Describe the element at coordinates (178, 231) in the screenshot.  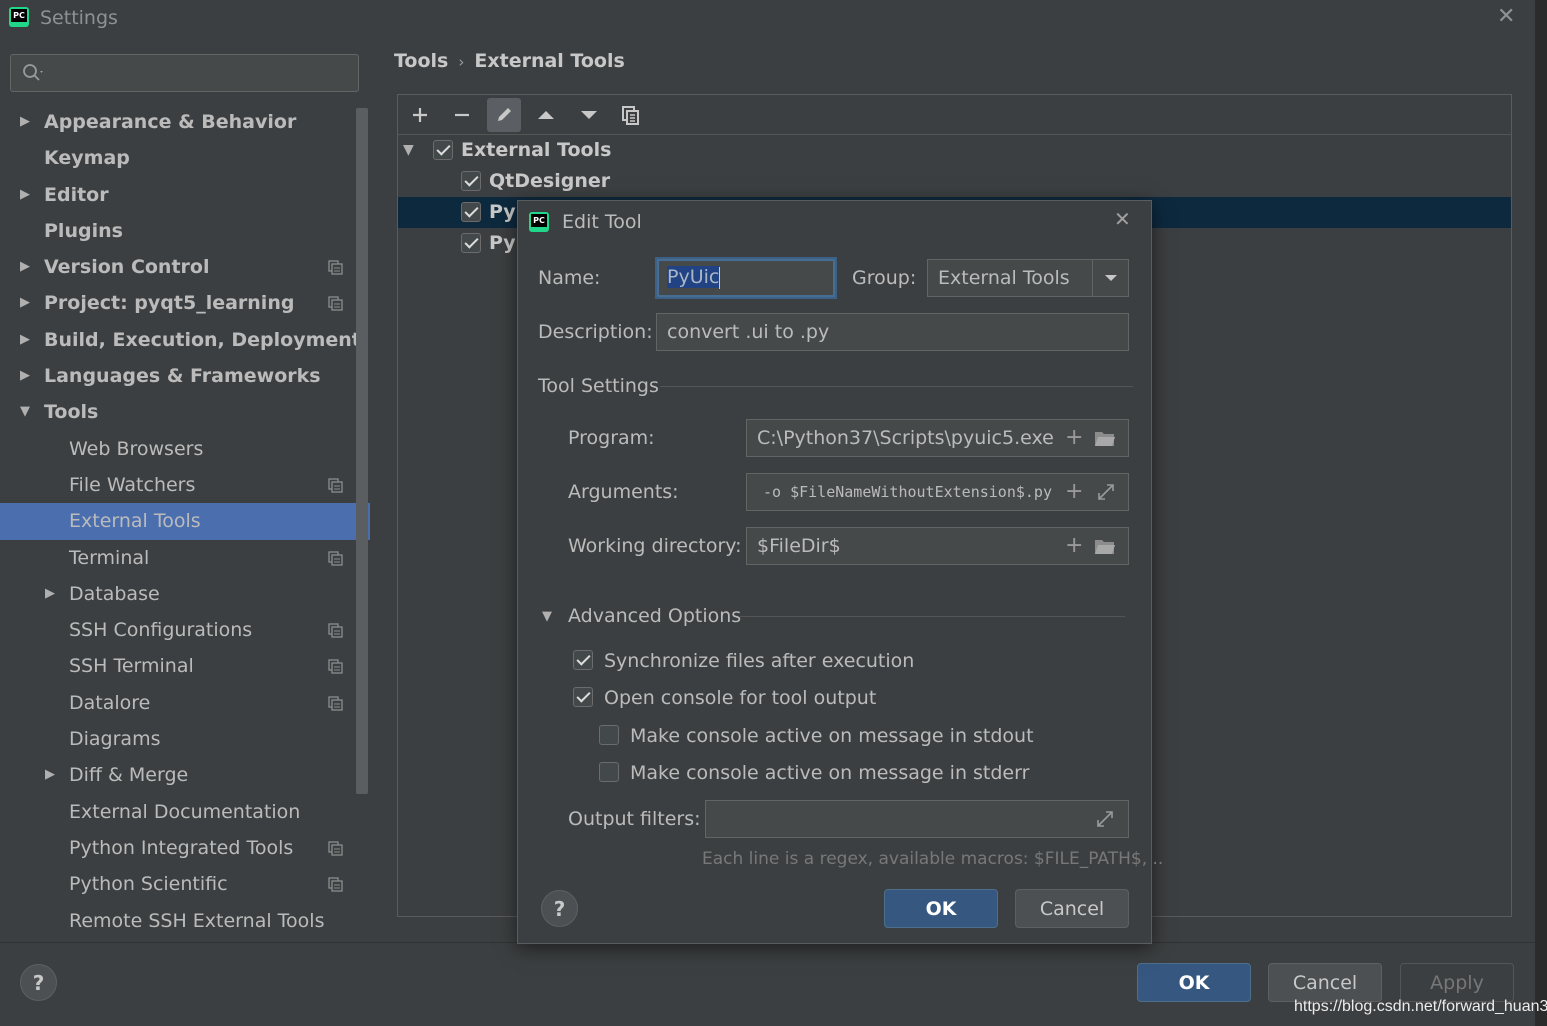
I see `sidebar-item: Plugins` at that location.